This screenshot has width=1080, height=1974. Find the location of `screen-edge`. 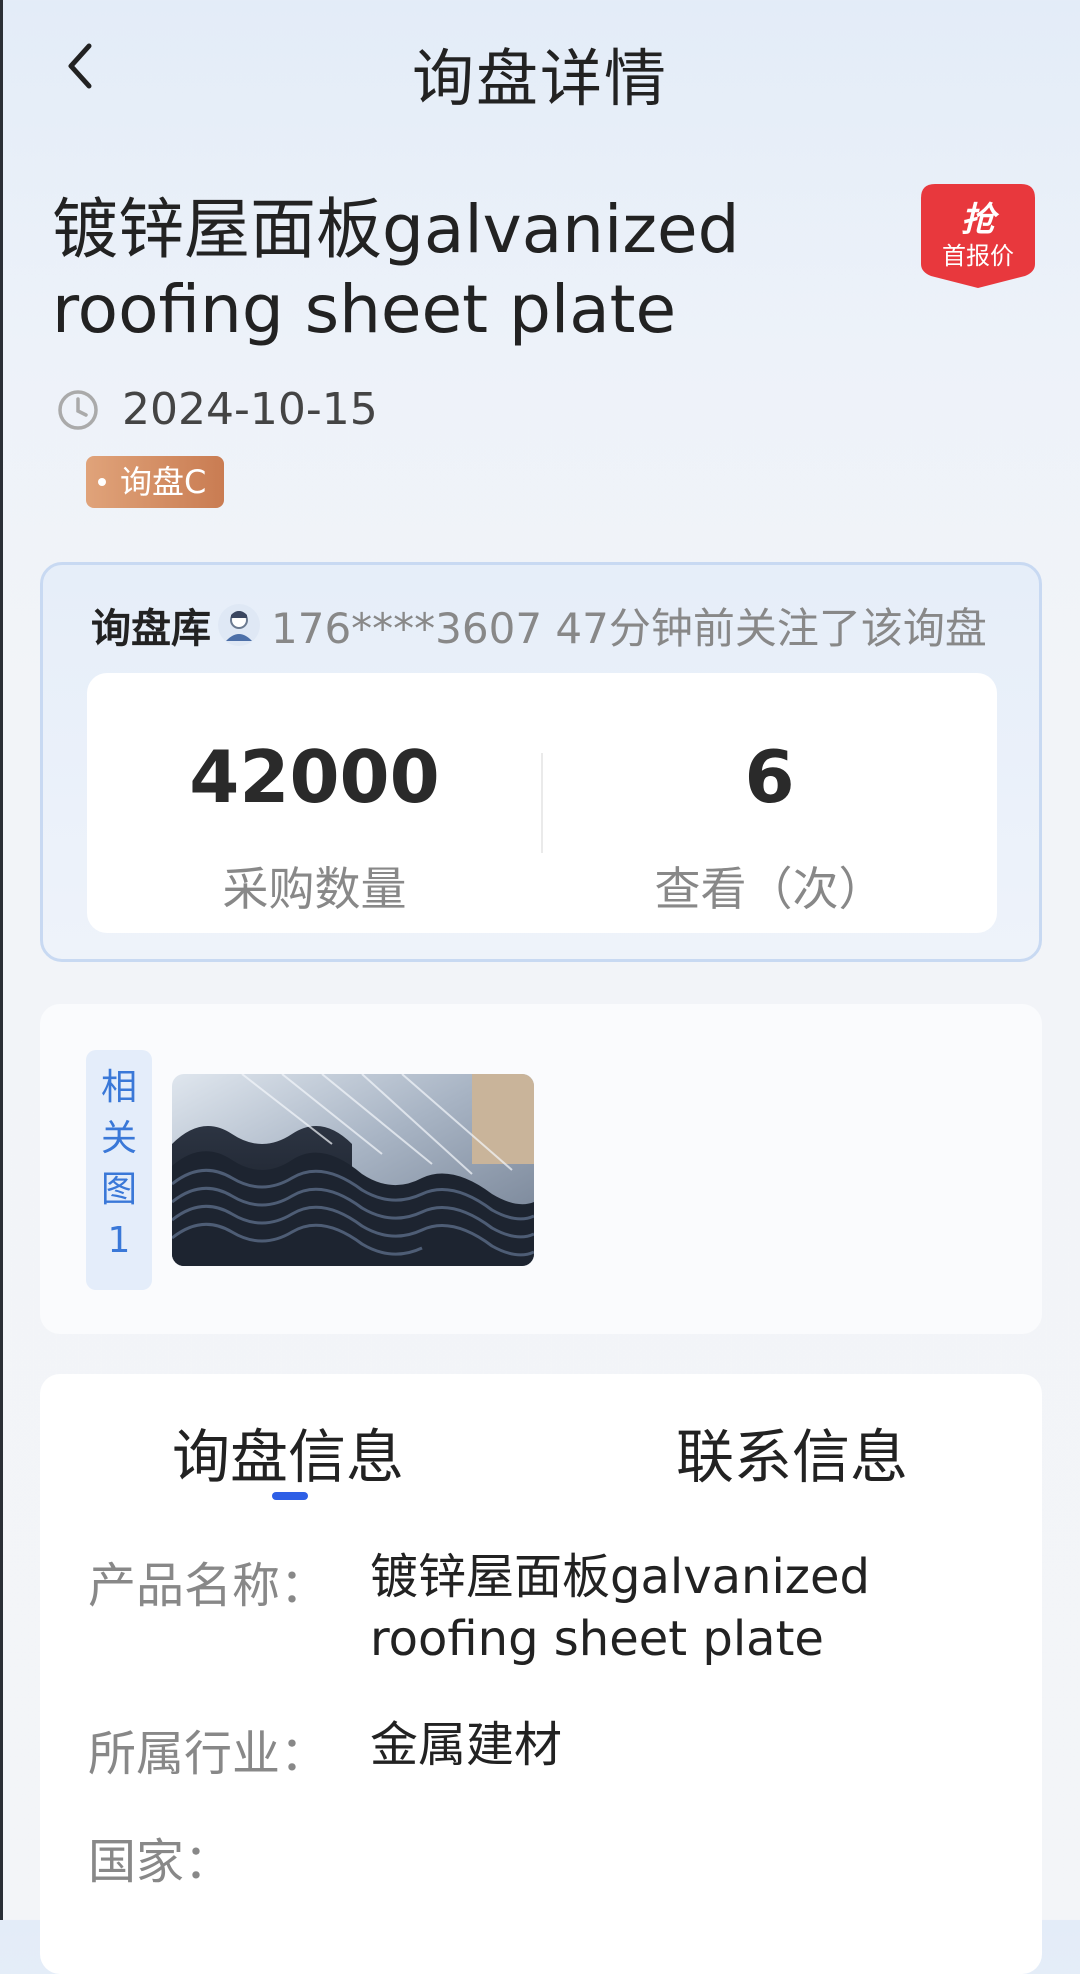

screen-edge is located at coordinates (1, 960).